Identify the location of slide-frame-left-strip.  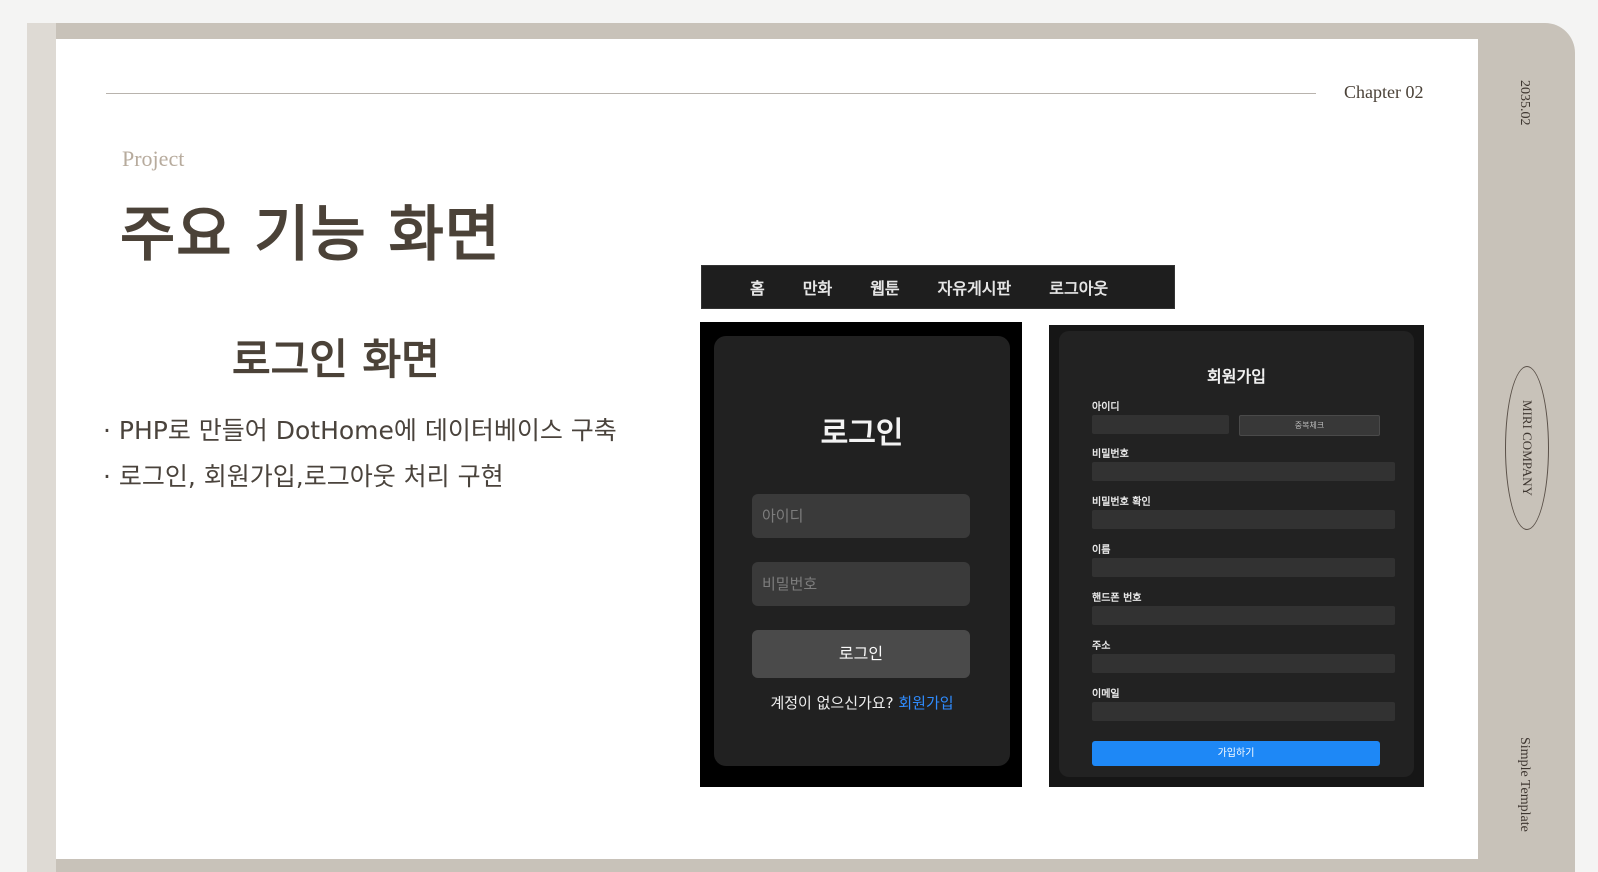
(41, 447).